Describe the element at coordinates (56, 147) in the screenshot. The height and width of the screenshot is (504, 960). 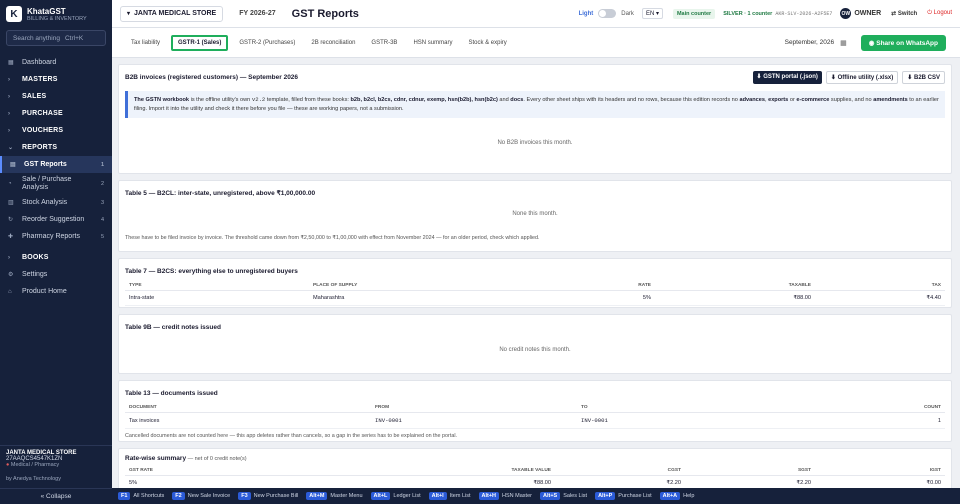
I see `sidebar-item-reports: ⌄ REPORTS` at that location.